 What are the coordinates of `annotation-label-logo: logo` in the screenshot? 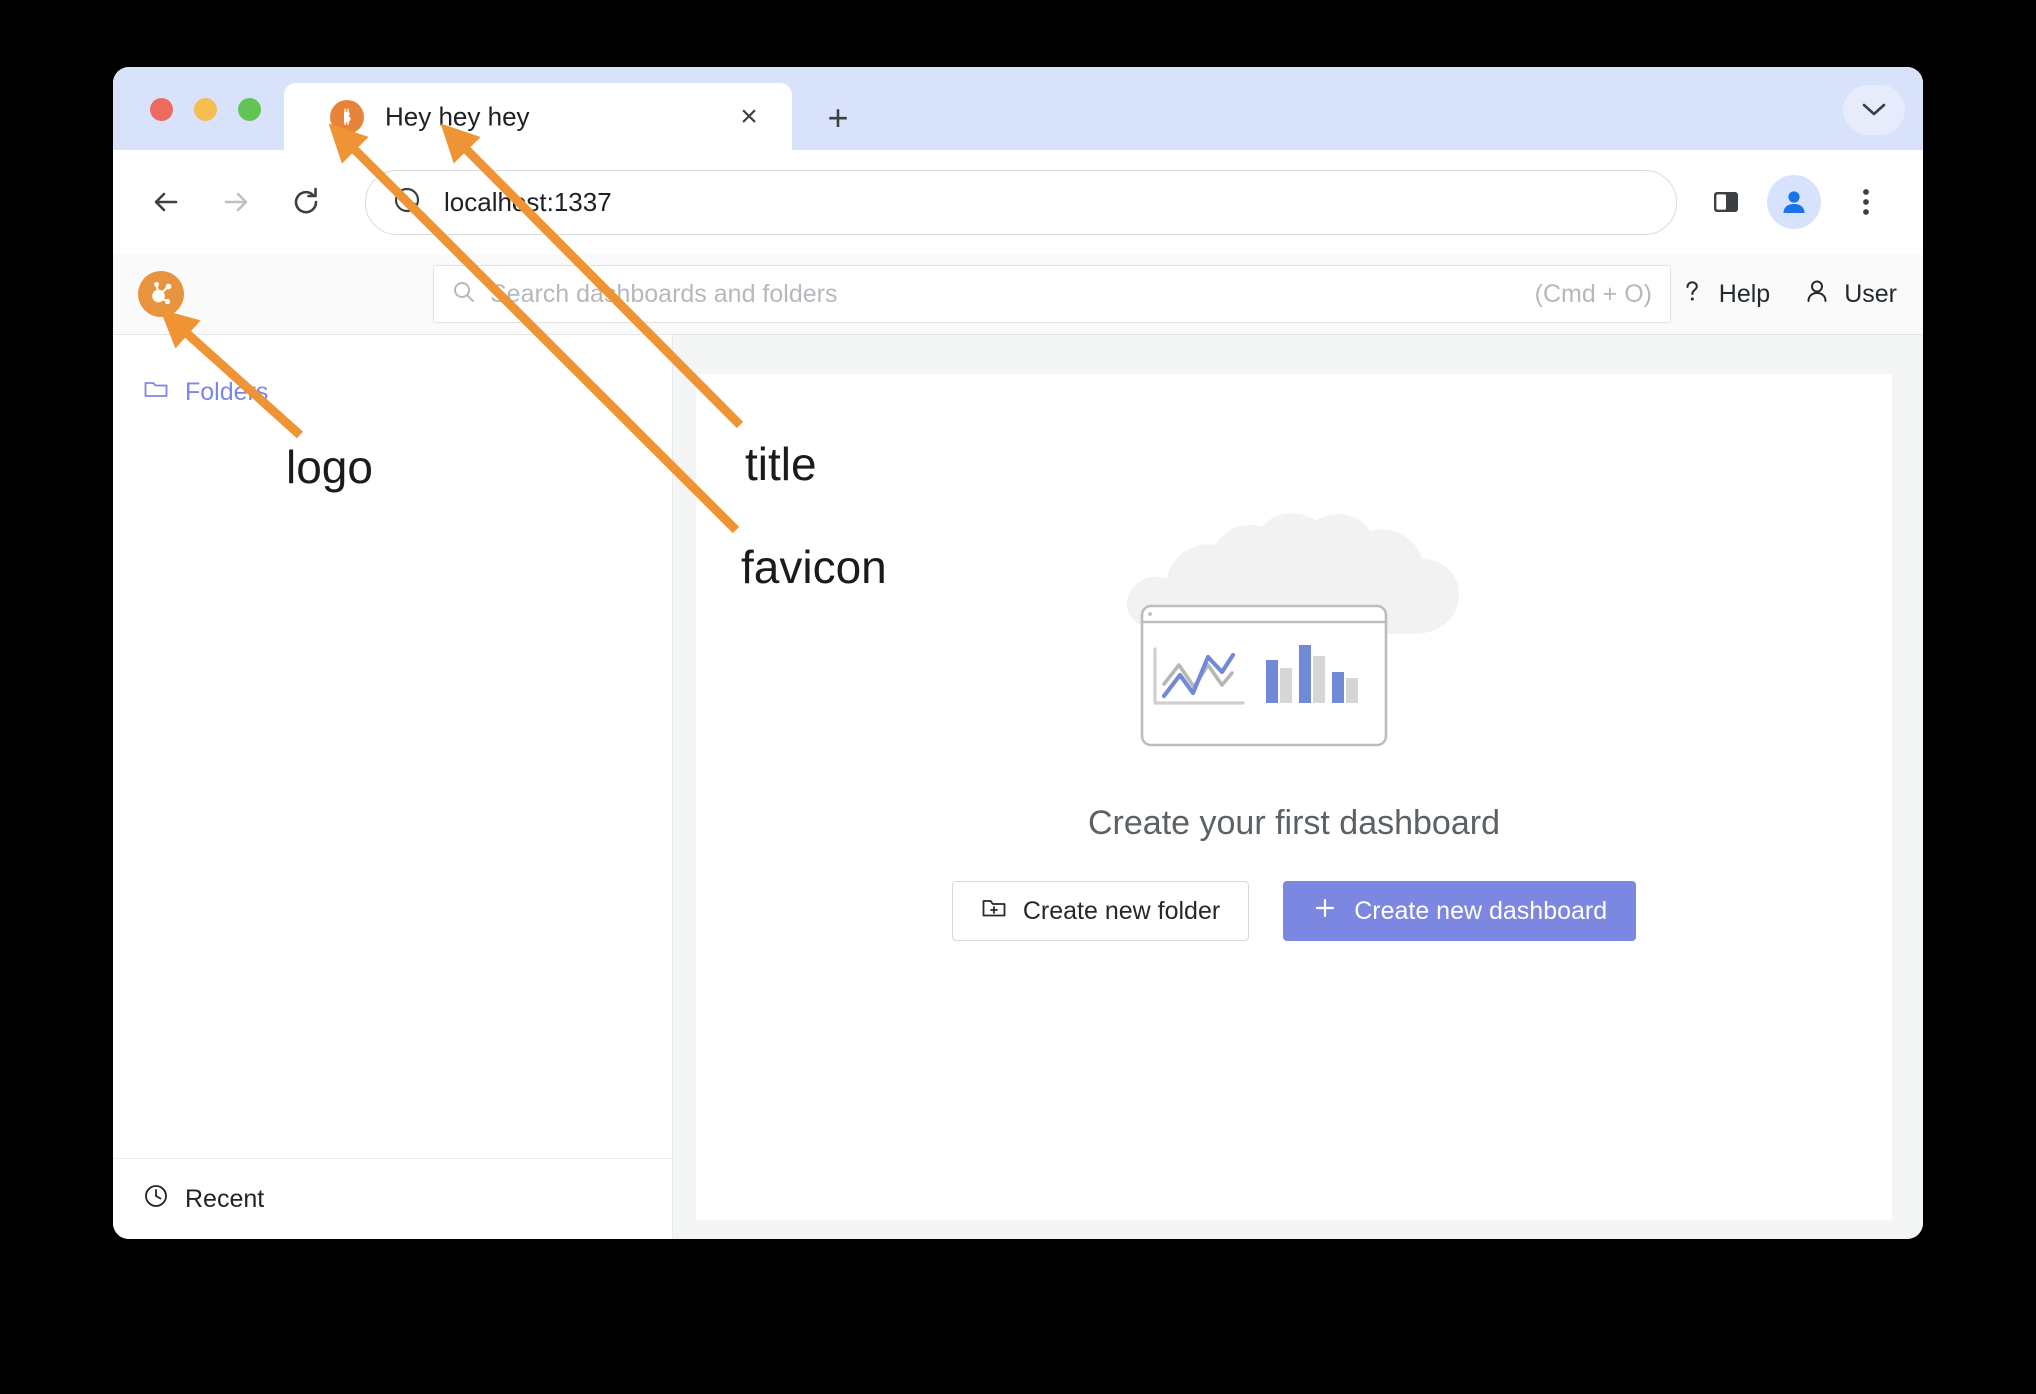 It's located at (329, 467).